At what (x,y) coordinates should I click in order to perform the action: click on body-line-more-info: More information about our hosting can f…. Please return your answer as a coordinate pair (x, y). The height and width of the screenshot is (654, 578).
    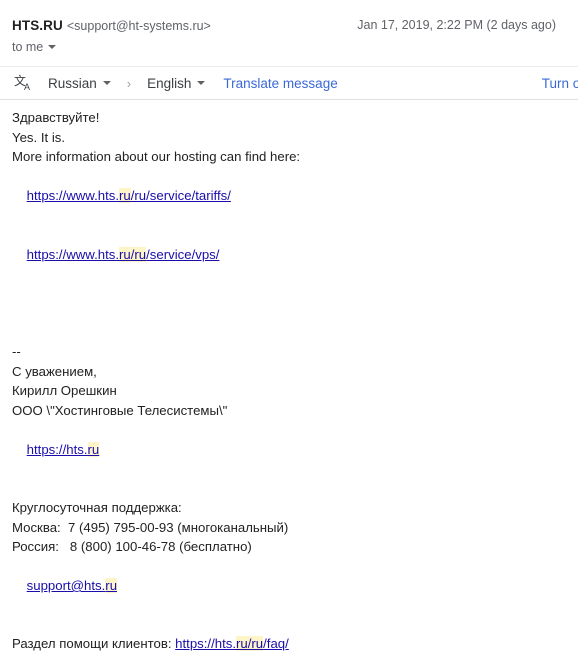
    Looking at the image, I should click on (156, 156).